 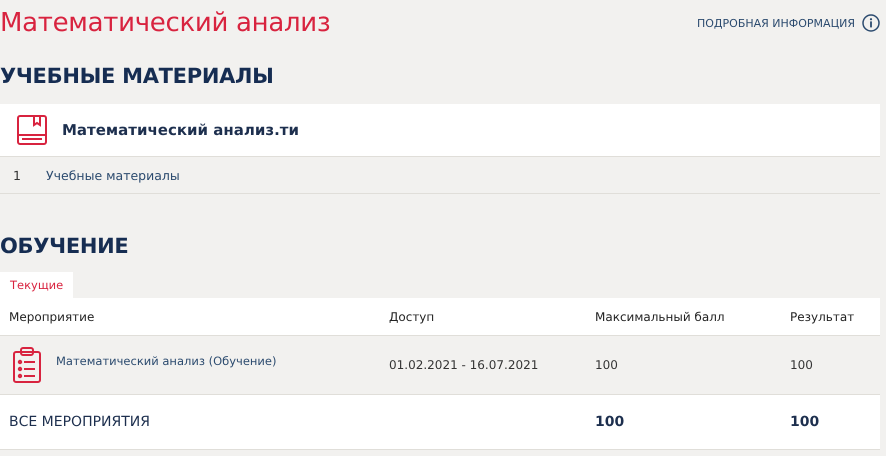 I want to click on info-link: ПОДРОБНАЯ ИНФОРМАЦИЯ, so click(x=791, y=23).